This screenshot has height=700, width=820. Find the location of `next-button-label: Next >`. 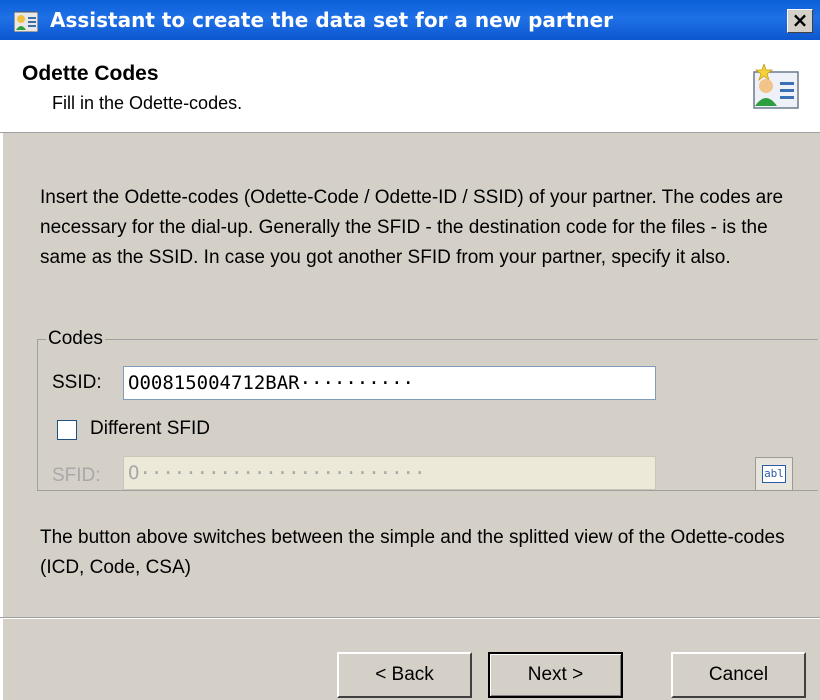

next-button-label: Next > is located at coordinates (555, 674).